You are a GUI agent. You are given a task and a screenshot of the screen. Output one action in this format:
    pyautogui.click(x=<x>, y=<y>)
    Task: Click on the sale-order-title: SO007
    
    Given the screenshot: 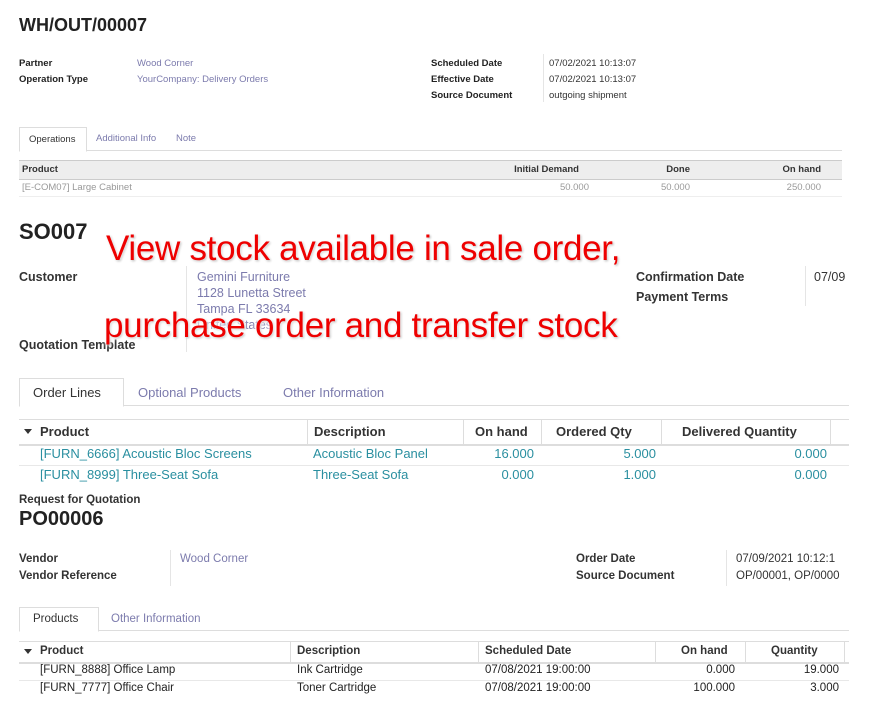 What is the action you would take?
    pyautogui.click(x=53, y=231)
    